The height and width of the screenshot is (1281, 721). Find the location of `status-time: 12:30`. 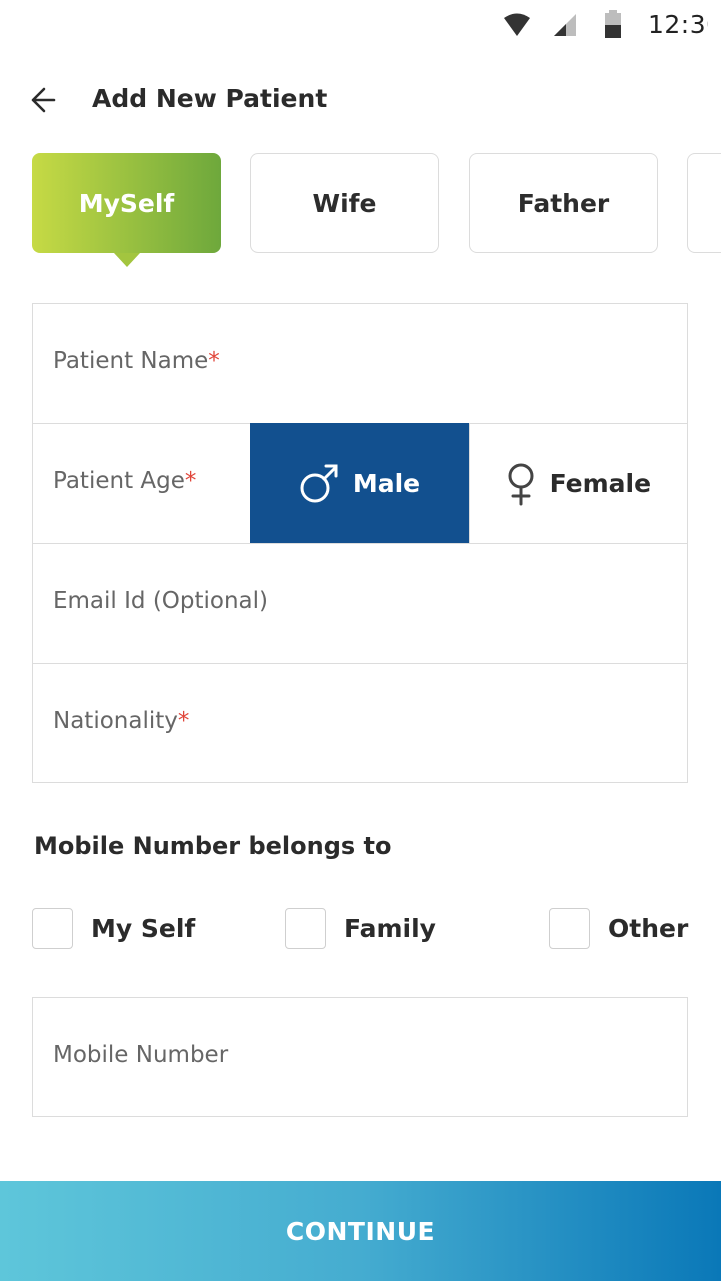

status-time: 12:30 is located at coordinates (678, 24).